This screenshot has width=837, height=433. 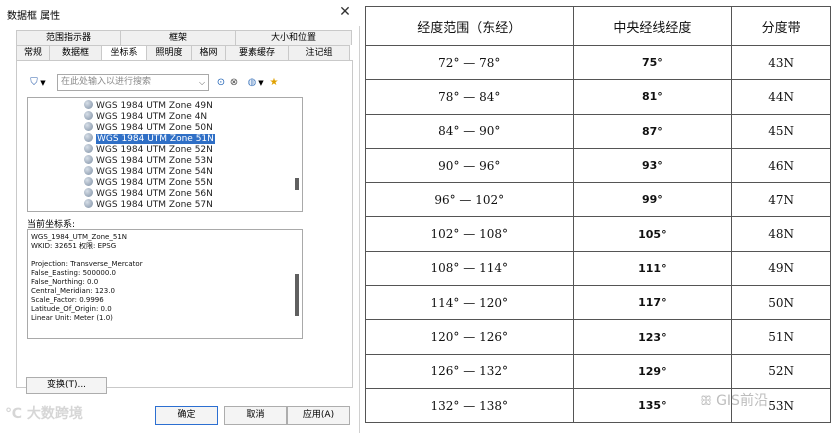 I want to click on watermark-logo-icon: ℃, so click(x=13, y=414).